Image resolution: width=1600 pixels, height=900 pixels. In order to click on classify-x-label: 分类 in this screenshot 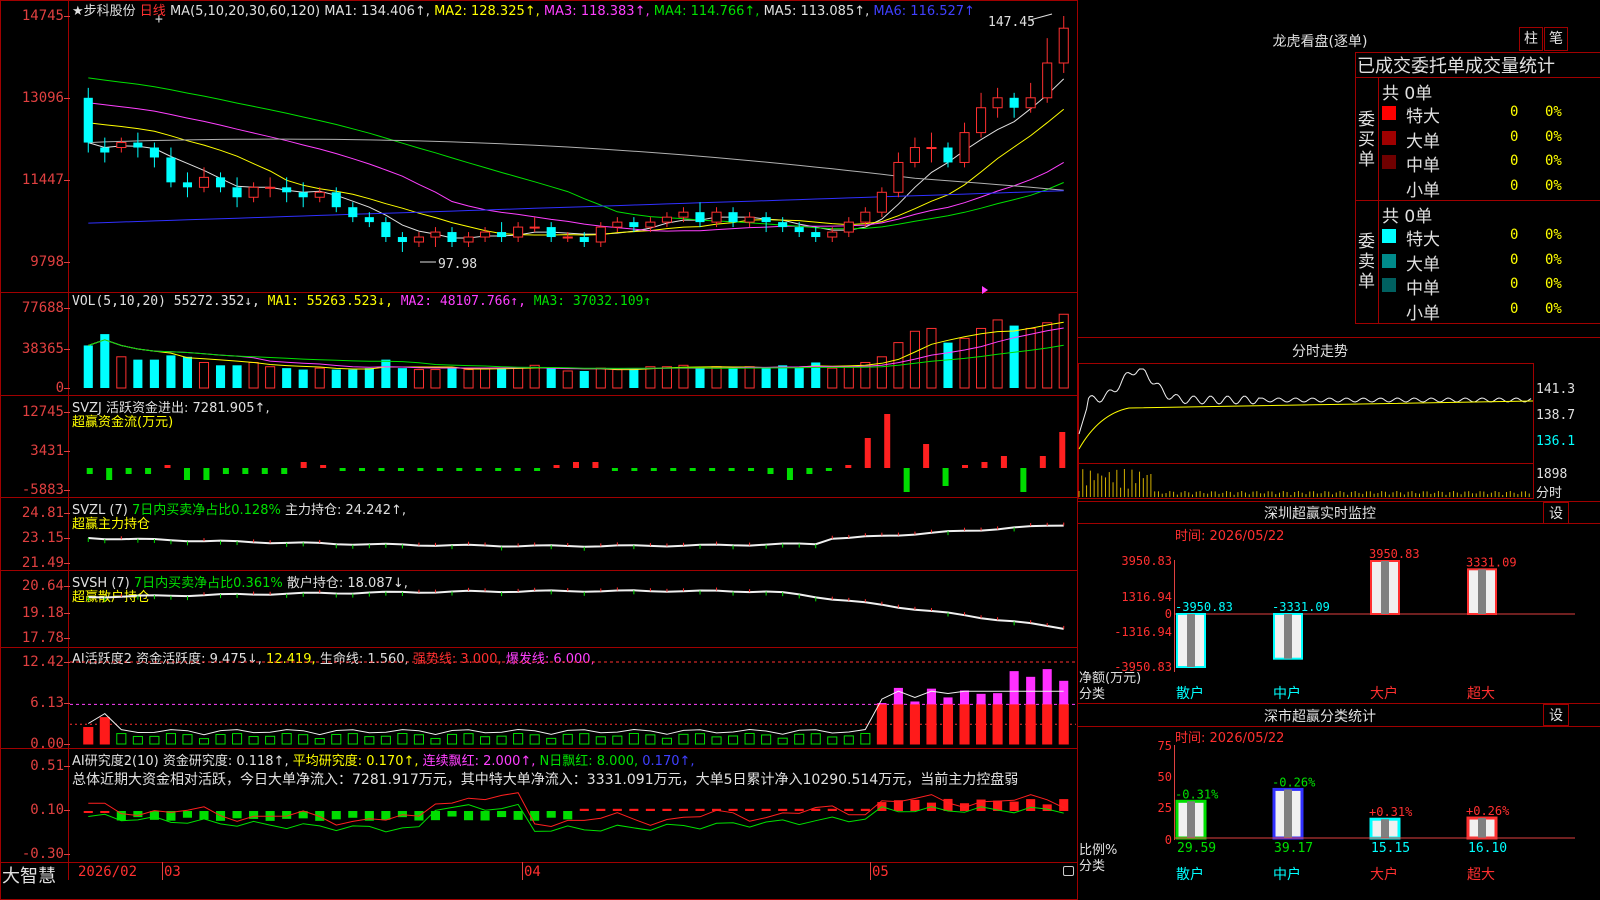, I will do `click(1092, 866)`.